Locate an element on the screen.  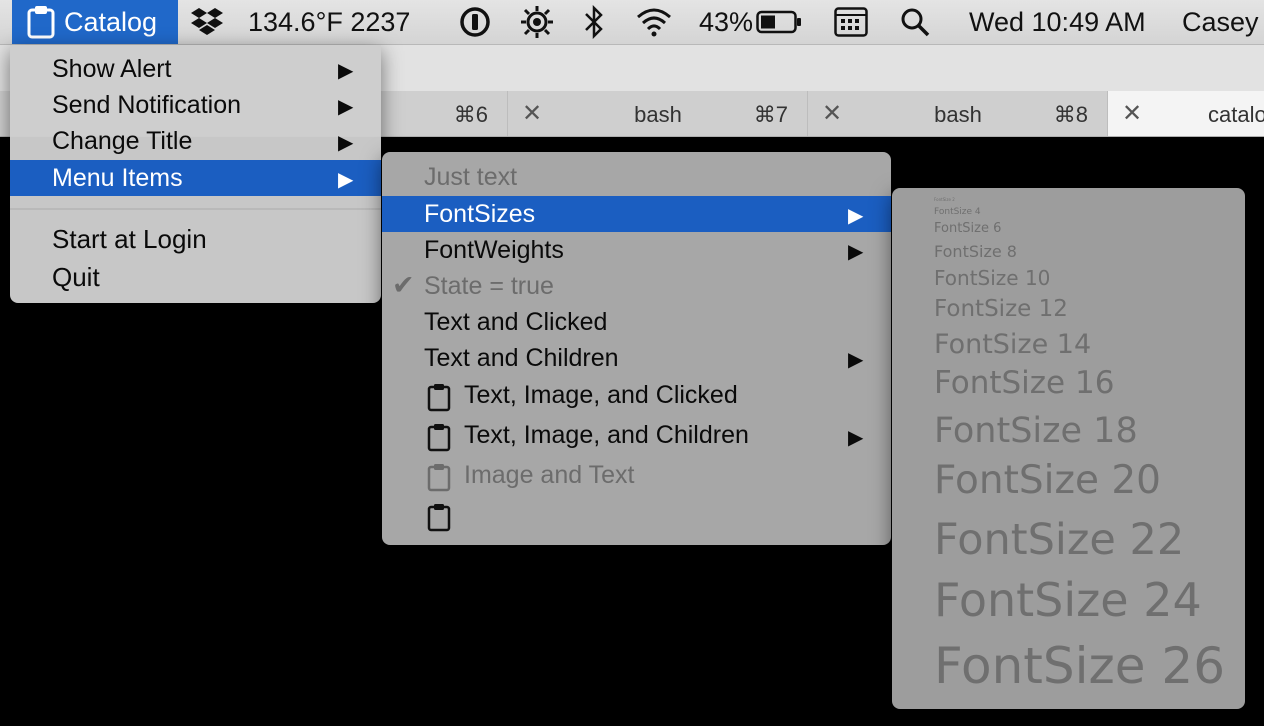
screen-keyboard-icon is located at coordinates (851, 22).